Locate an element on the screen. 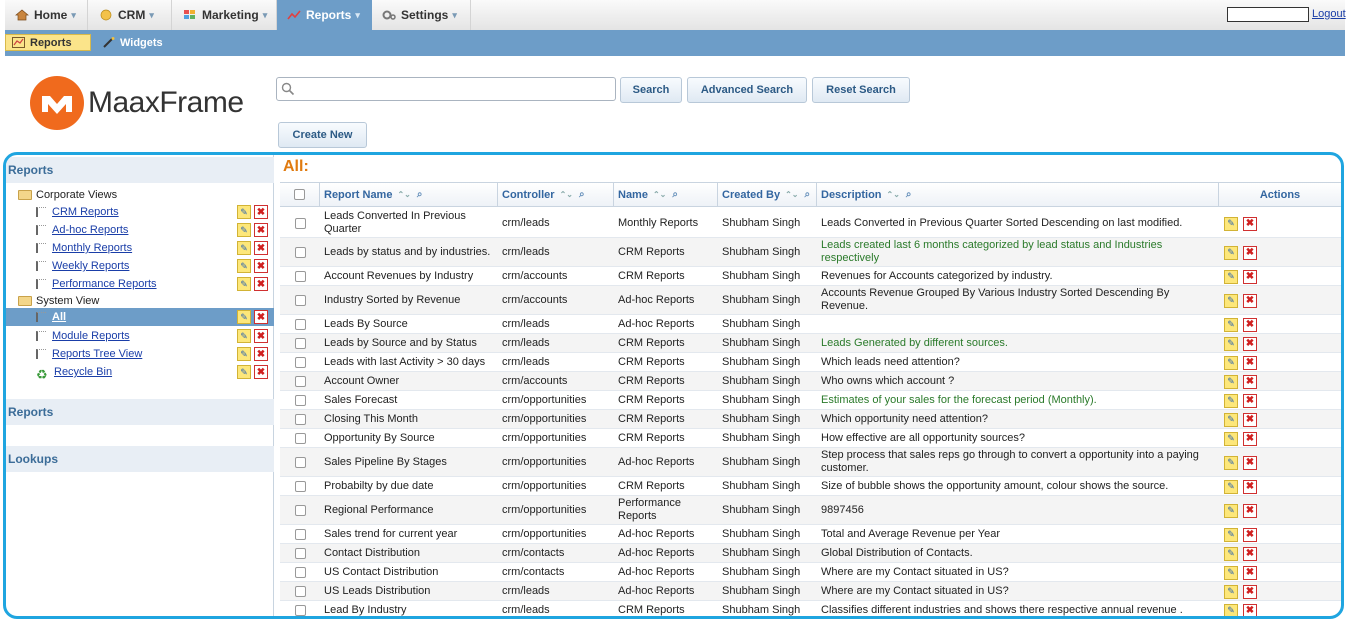 This screenshot has height=621, width=1349. column-name: Name ⌃⌄ ⌕ is located at coordinates (666, 194).